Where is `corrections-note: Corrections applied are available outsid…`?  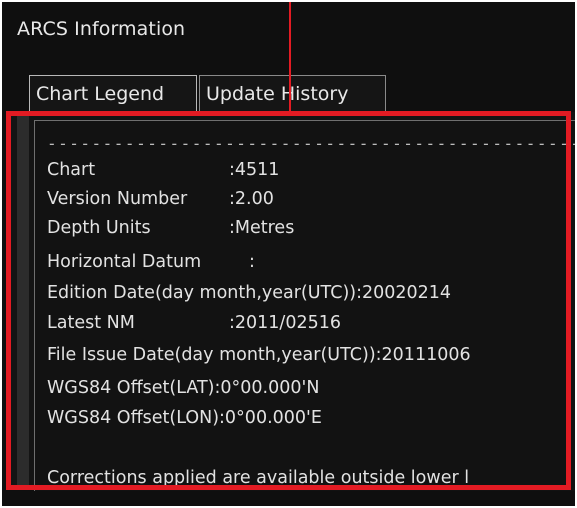 corrections-note: Corrections applied are available outsid… is located at coordinates (258, 478).